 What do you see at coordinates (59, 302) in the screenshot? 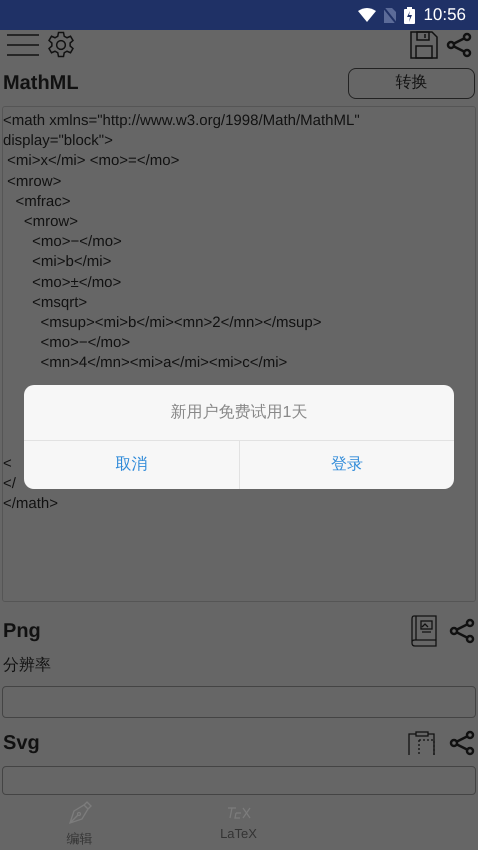
I see `code-line: <msqrt>` at bounding box center [59, 302].